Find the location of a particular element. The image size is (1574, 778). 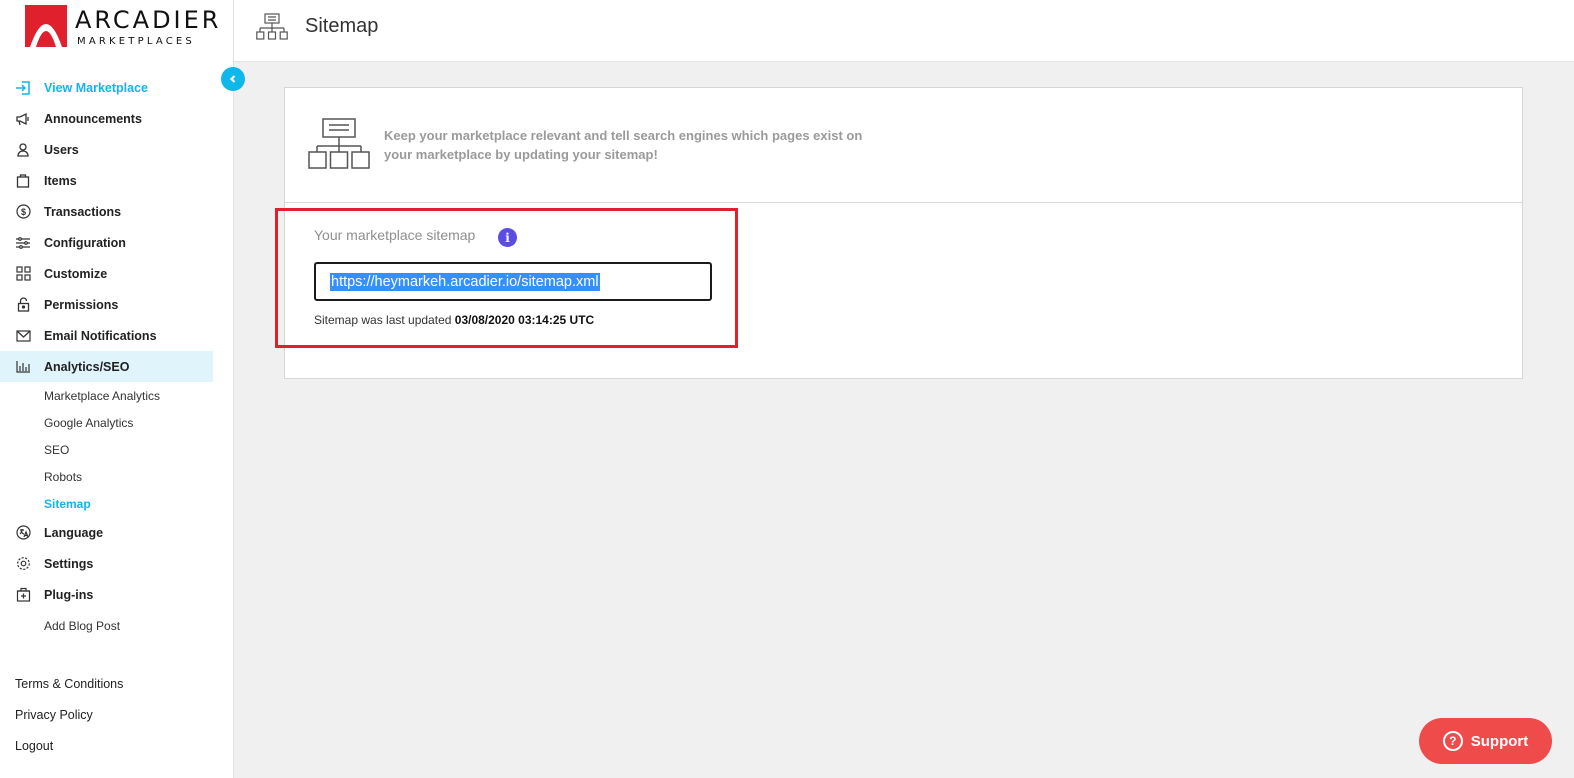

sliders-icon is located at coordinates (23, 243).